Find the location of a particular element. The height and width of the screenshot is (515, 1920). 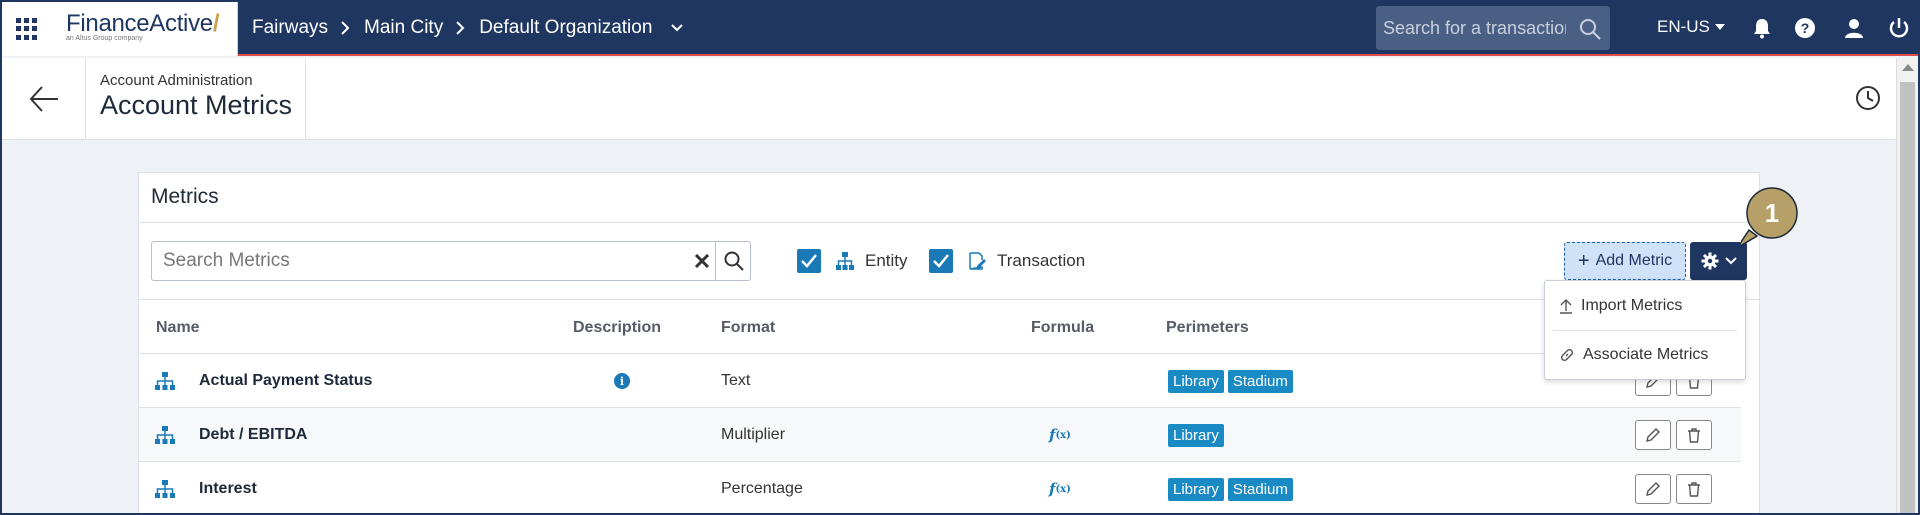

logo-main: FinanceActive is located at coordinates (139, 23).